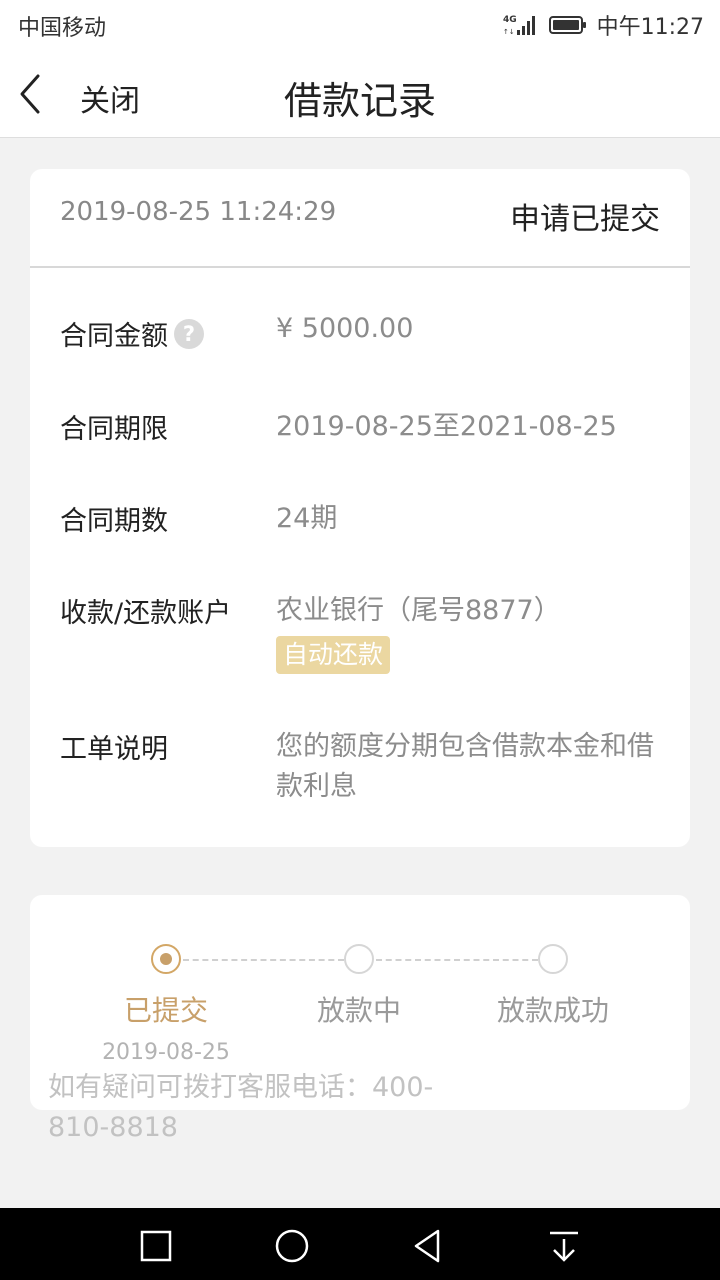 This screenshot has width=720, height=1280. What do you see at coordinates (553, 959) in the screenshot?
I see `step-dot-disbursed` at bounding box center [553, 959].